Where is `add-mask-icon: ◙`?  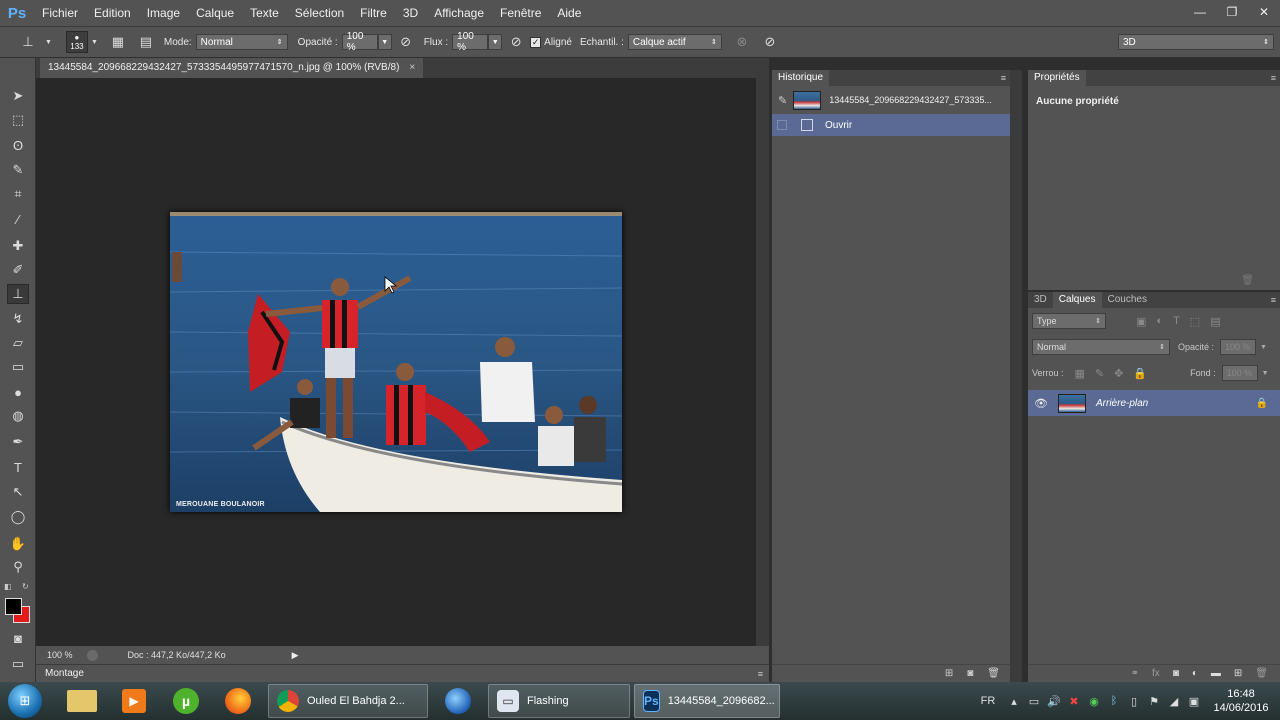 add-mask-icon: ◙ is located at coordinates (1176, 673).